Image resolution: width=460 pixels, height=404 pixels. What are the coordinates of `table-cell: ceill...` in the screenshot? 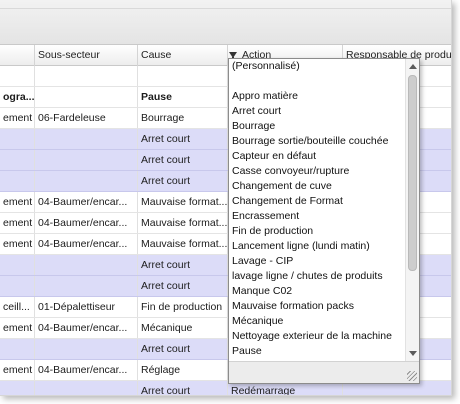 It's located at (17, 307).